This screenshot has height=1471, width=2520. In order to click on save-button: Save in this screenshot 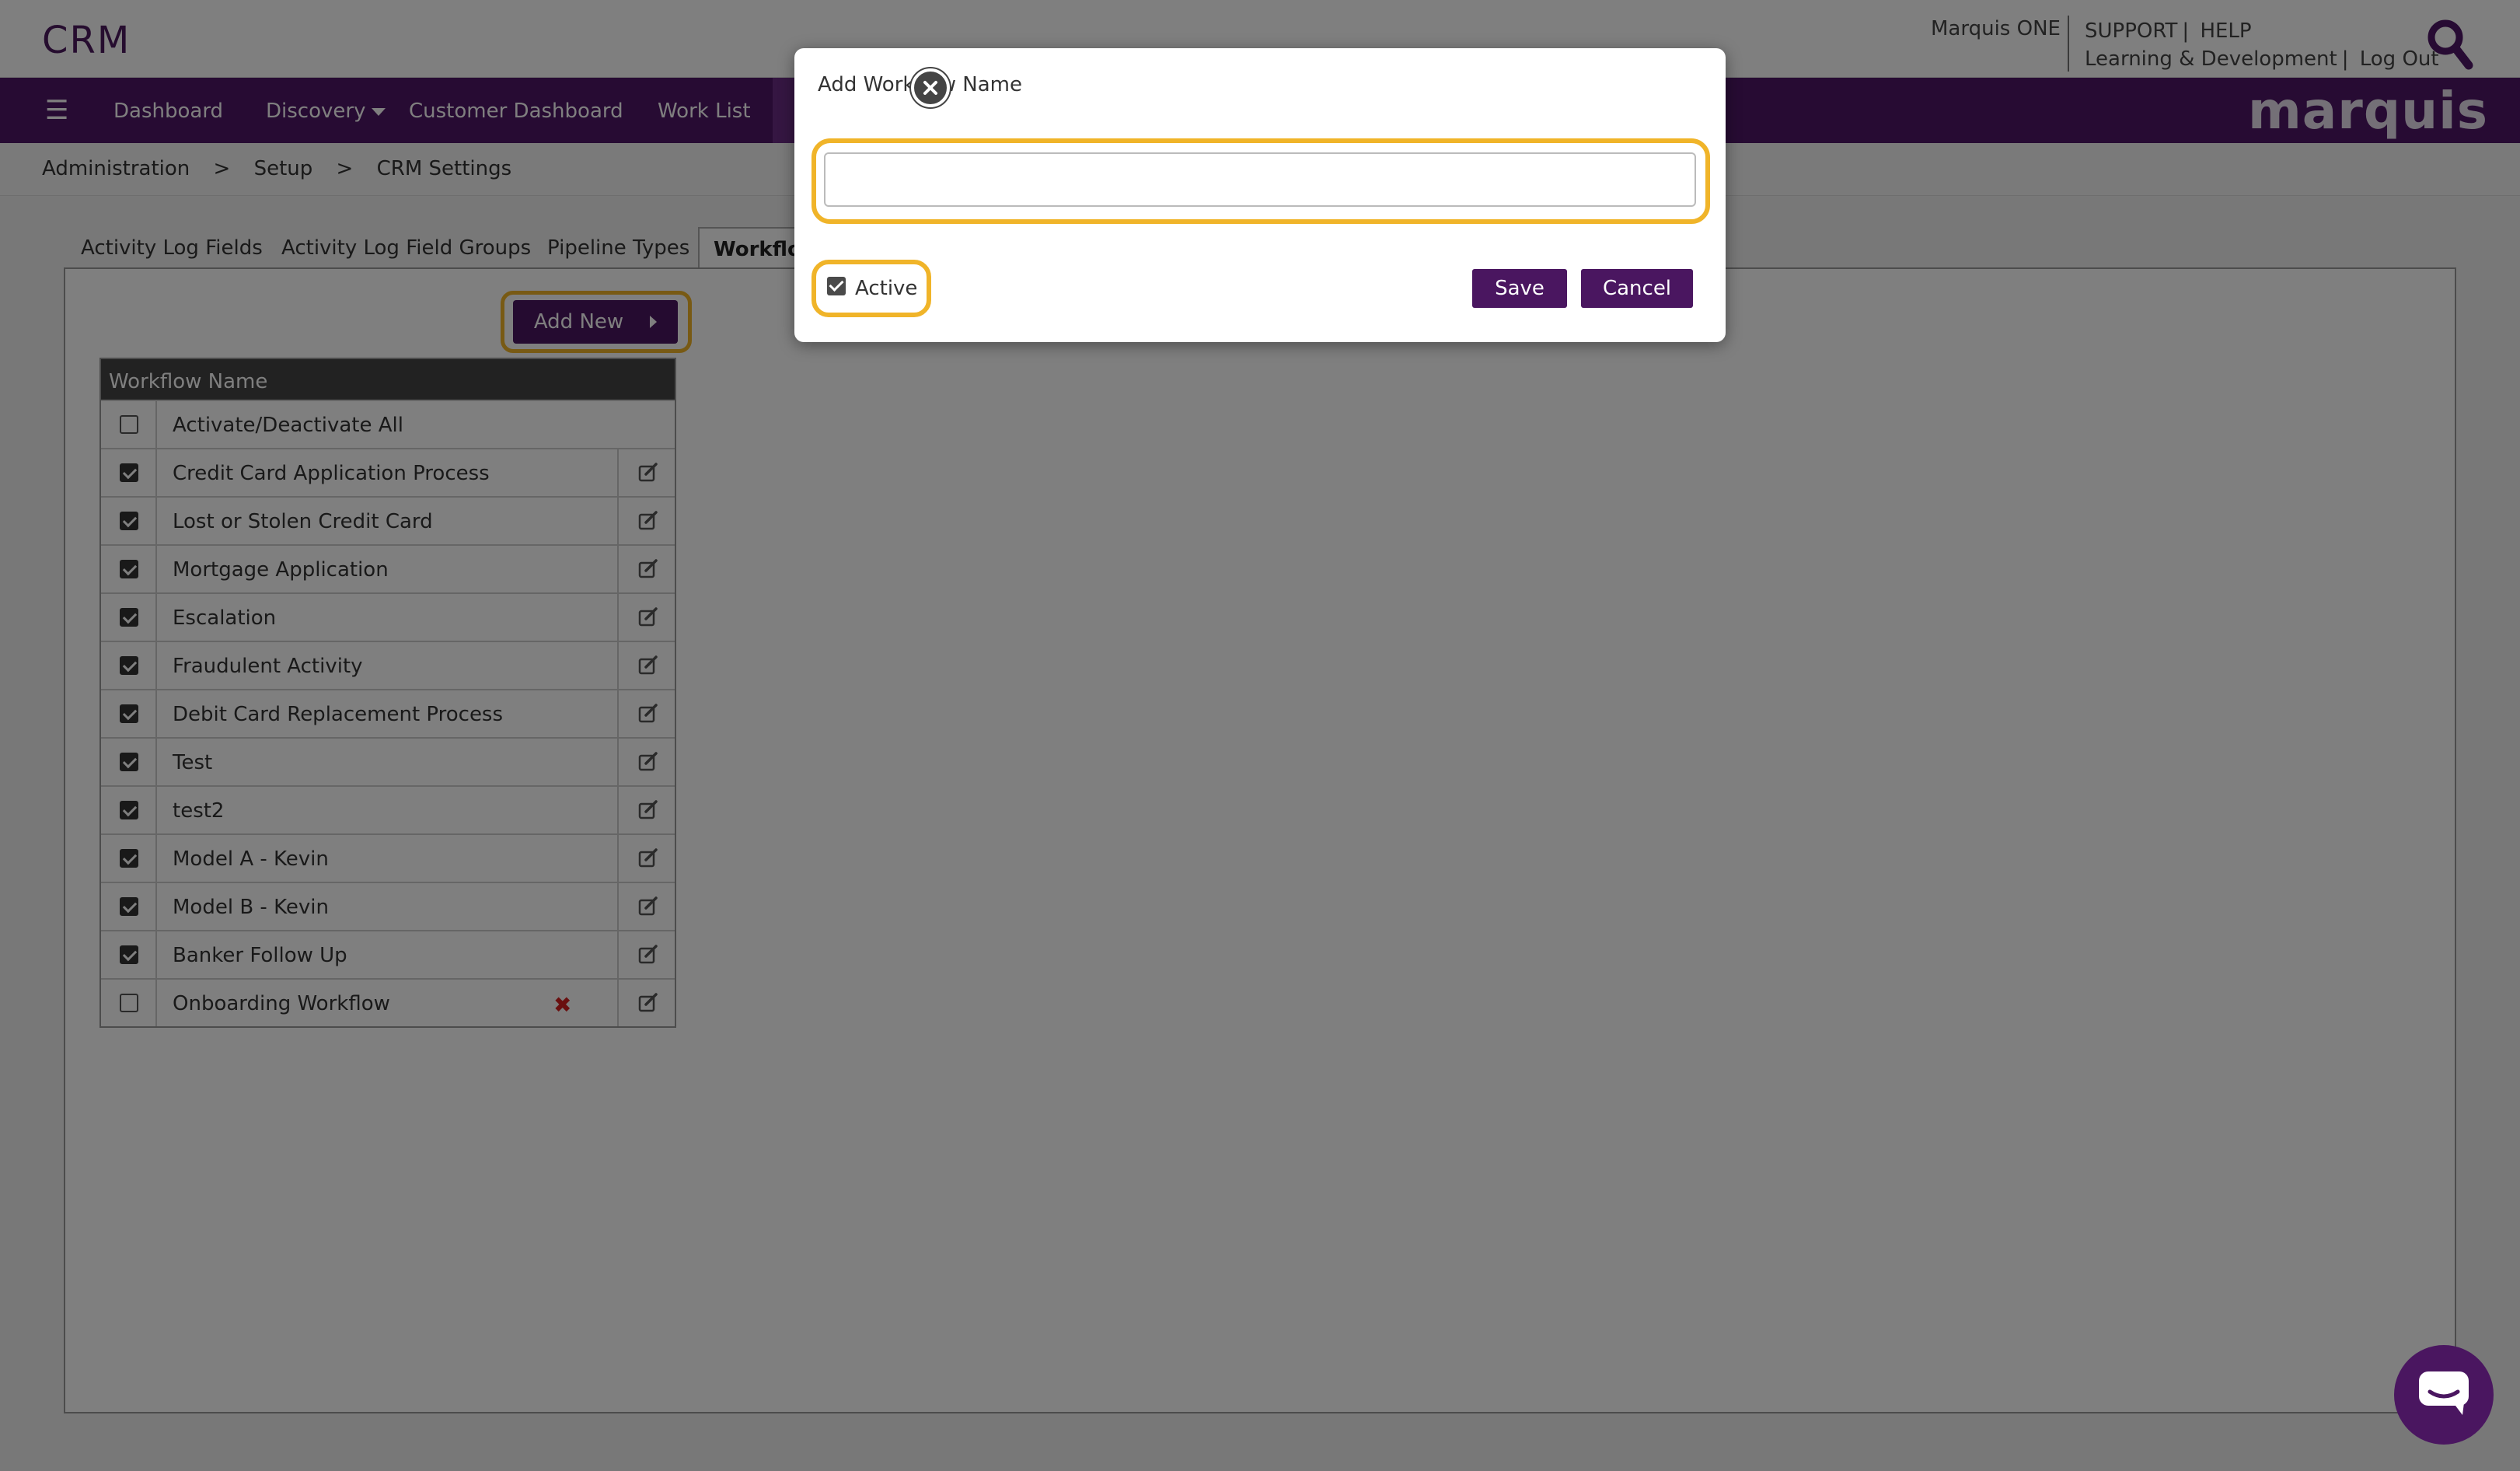, I will do `click(1519, 288)`.